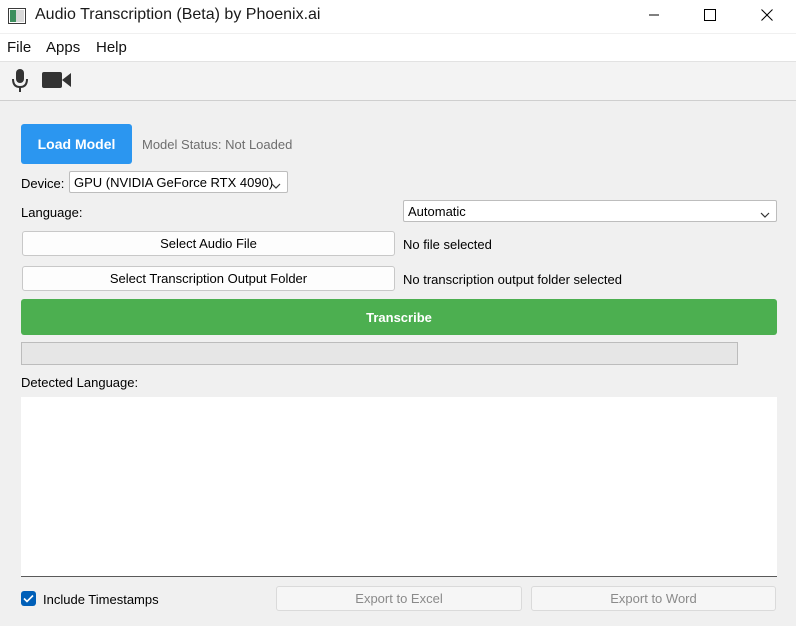  What do you see at coordinates (399, 598) in the screenshot?
I see `export-excel-button: Export to Excel` at bounding box center [399, 598].